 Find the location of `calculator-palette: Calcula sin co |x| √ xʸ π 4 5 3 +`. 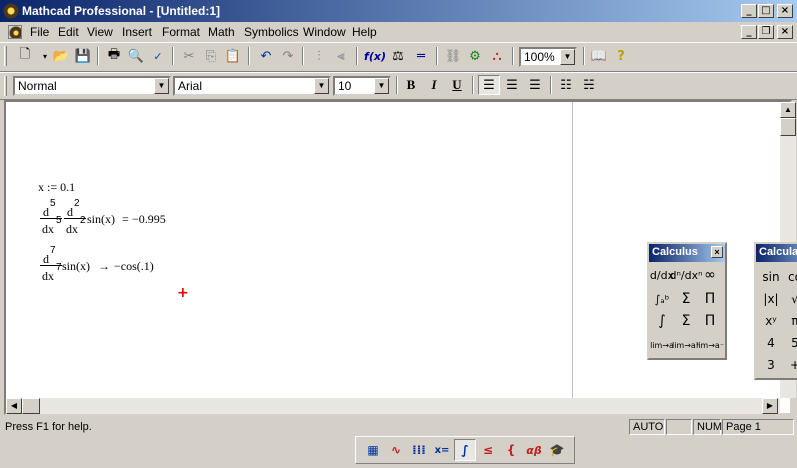

calculator-palette: Calcula sin co |x| √ xʸ π 4 5 3 + is located at coordinates (775, 311).